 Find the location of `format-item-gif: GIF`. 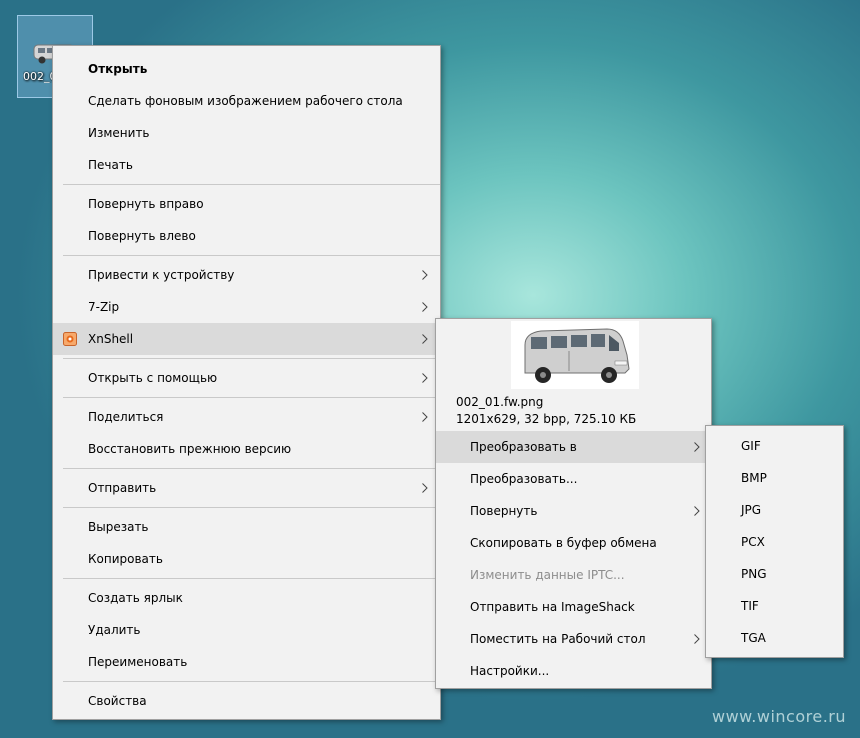

format-item-gif: GIF is located at coordinates (774, 446).